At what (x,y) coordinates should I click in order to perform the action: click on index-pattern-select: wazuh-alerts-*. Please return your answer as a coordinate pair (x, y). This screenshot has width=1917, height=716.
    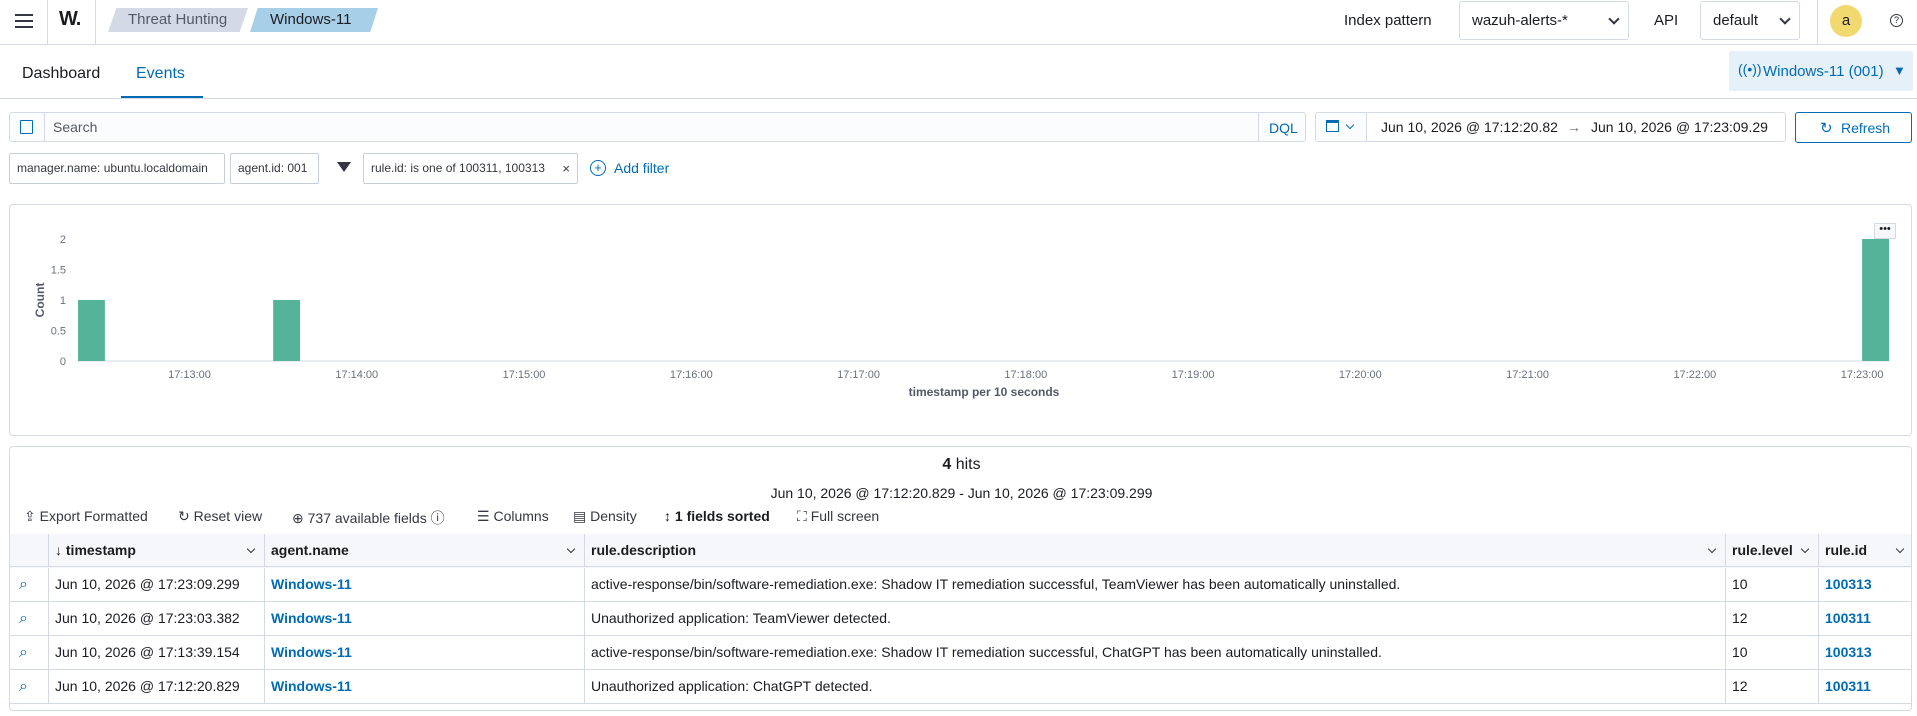
    Looking at the image, I should click on (1544, 20).